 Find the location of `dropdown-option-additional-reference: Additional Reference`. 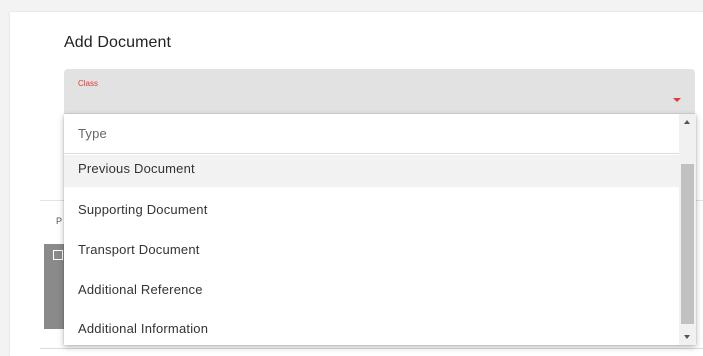

dropdown-option-additional-reference: Additional Reference is located at coordinates (371, 290).